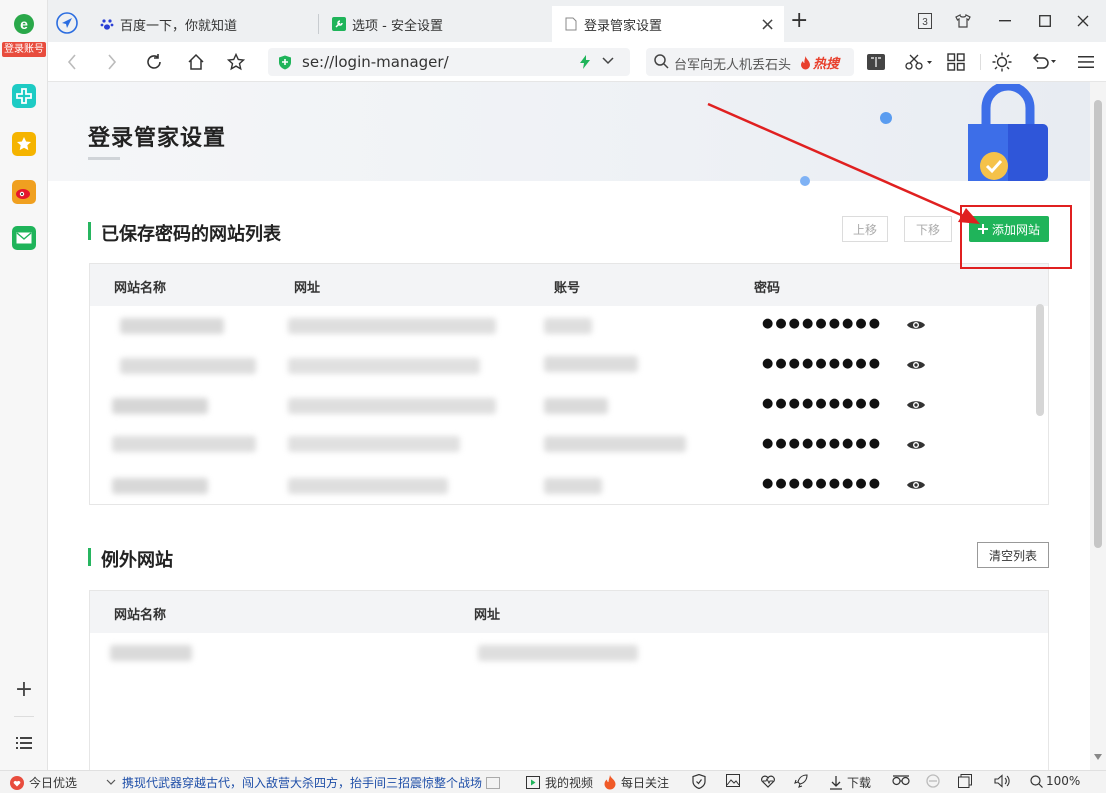 This screenshot has width=1106, height=793. Describe the element at coordinates (838, 161) in the screenshot. I see `annotation-arrow-line` at that location.